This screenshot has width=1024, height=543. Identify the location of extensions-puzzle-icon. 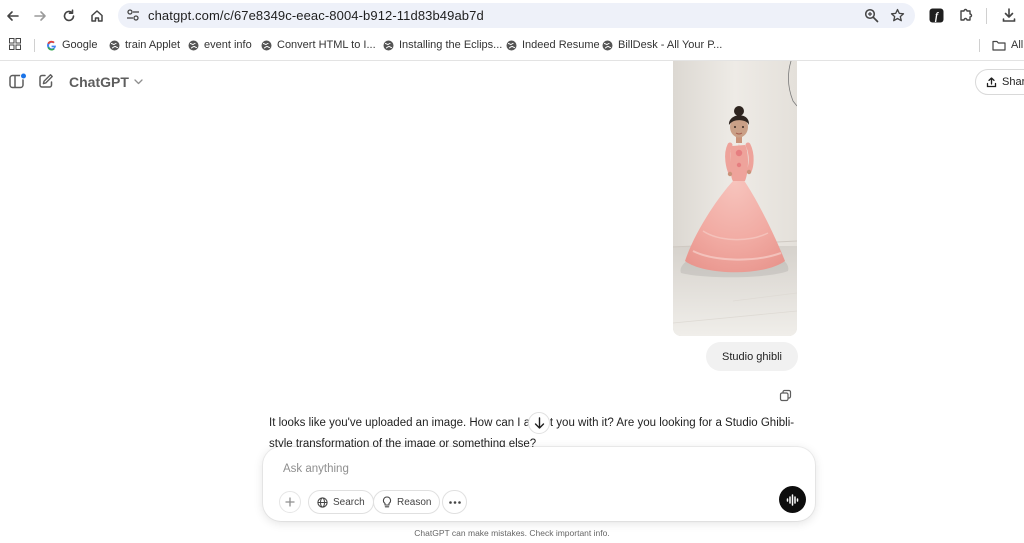
(966, 15).